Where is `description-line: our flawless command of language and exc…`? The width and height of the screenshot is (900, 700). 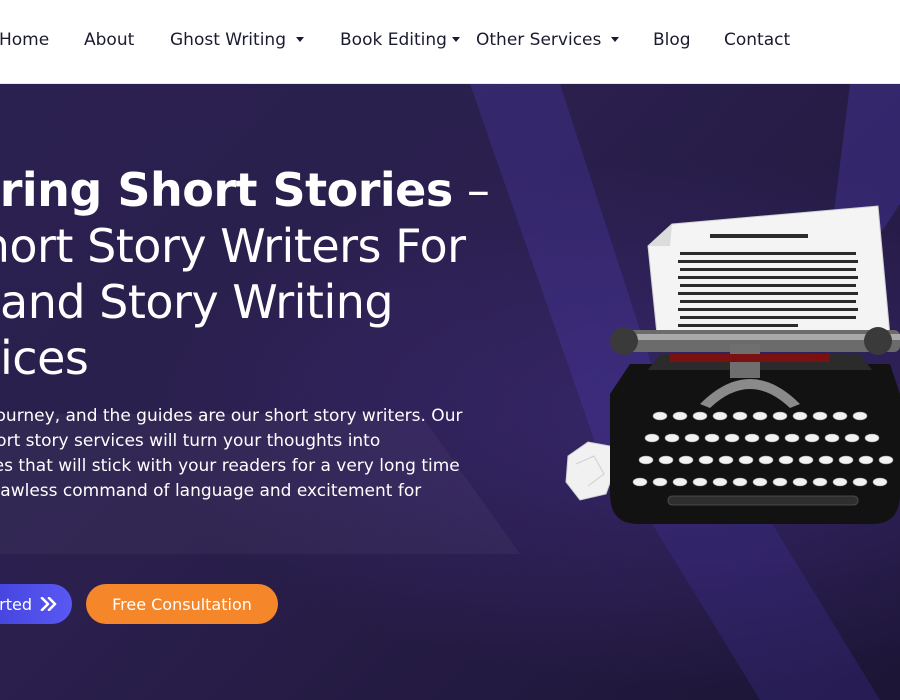
description-line: our flawless command of language and exc… is located at coordinates (211, 491).